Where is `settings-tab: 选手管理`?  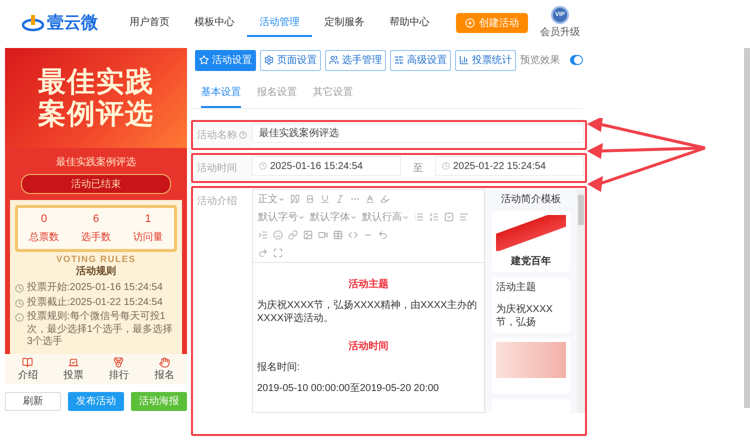 settings-tab: 选手管理 is located at coordinates (355, 60).